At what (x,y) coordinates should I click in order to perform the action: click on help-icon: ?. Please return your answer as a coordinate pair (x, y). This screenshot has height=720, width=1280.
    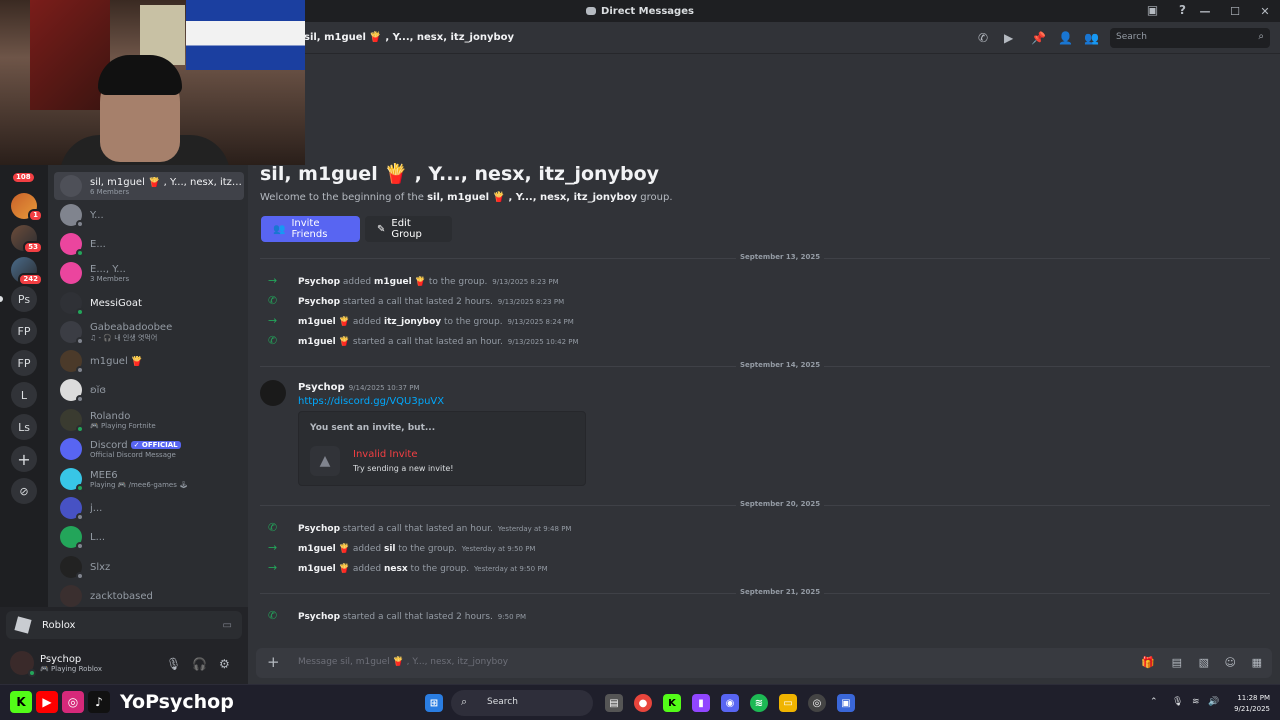
    Looking at the image, I should click on (1182, 10).